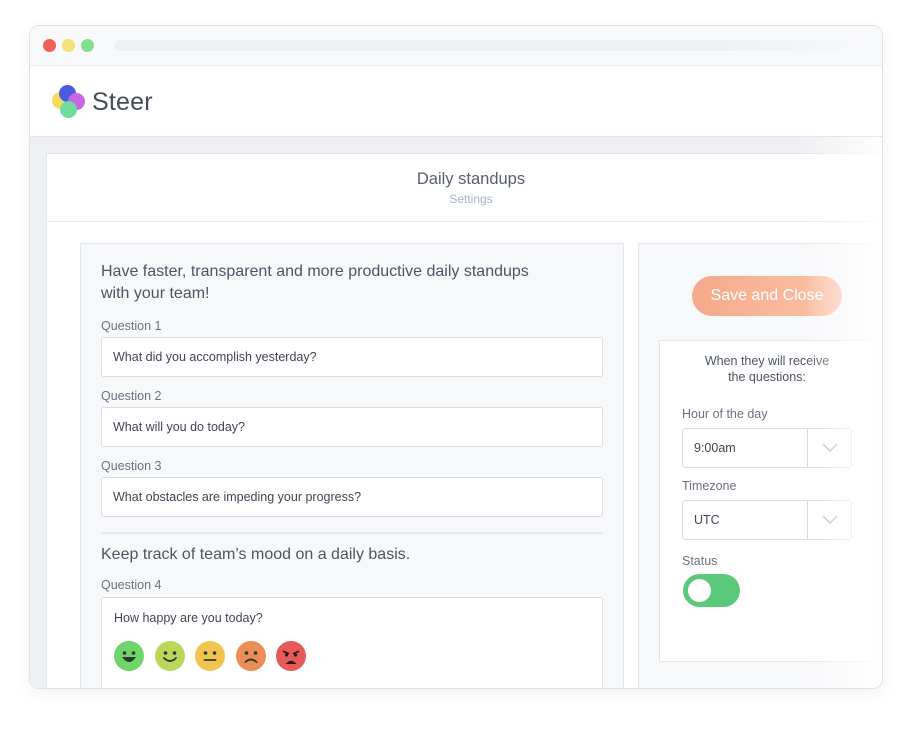 This screenshot has width=910, height=752. What do you see at coordinates (471, 179) in the screenshot?
I see `page-title: Daily standups` at bounding box center [471, 179].